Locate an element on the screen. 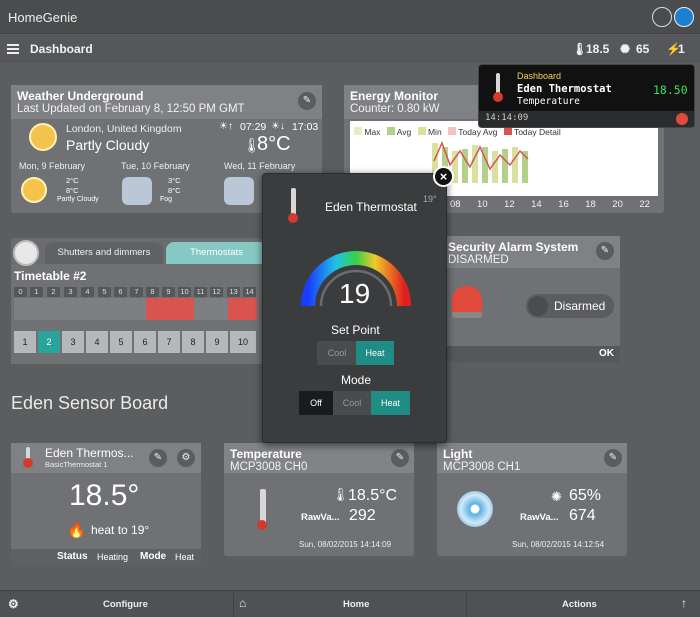  tab-shutters-dimmers: Shutters and dimmers is located at coordinates (104, 253).